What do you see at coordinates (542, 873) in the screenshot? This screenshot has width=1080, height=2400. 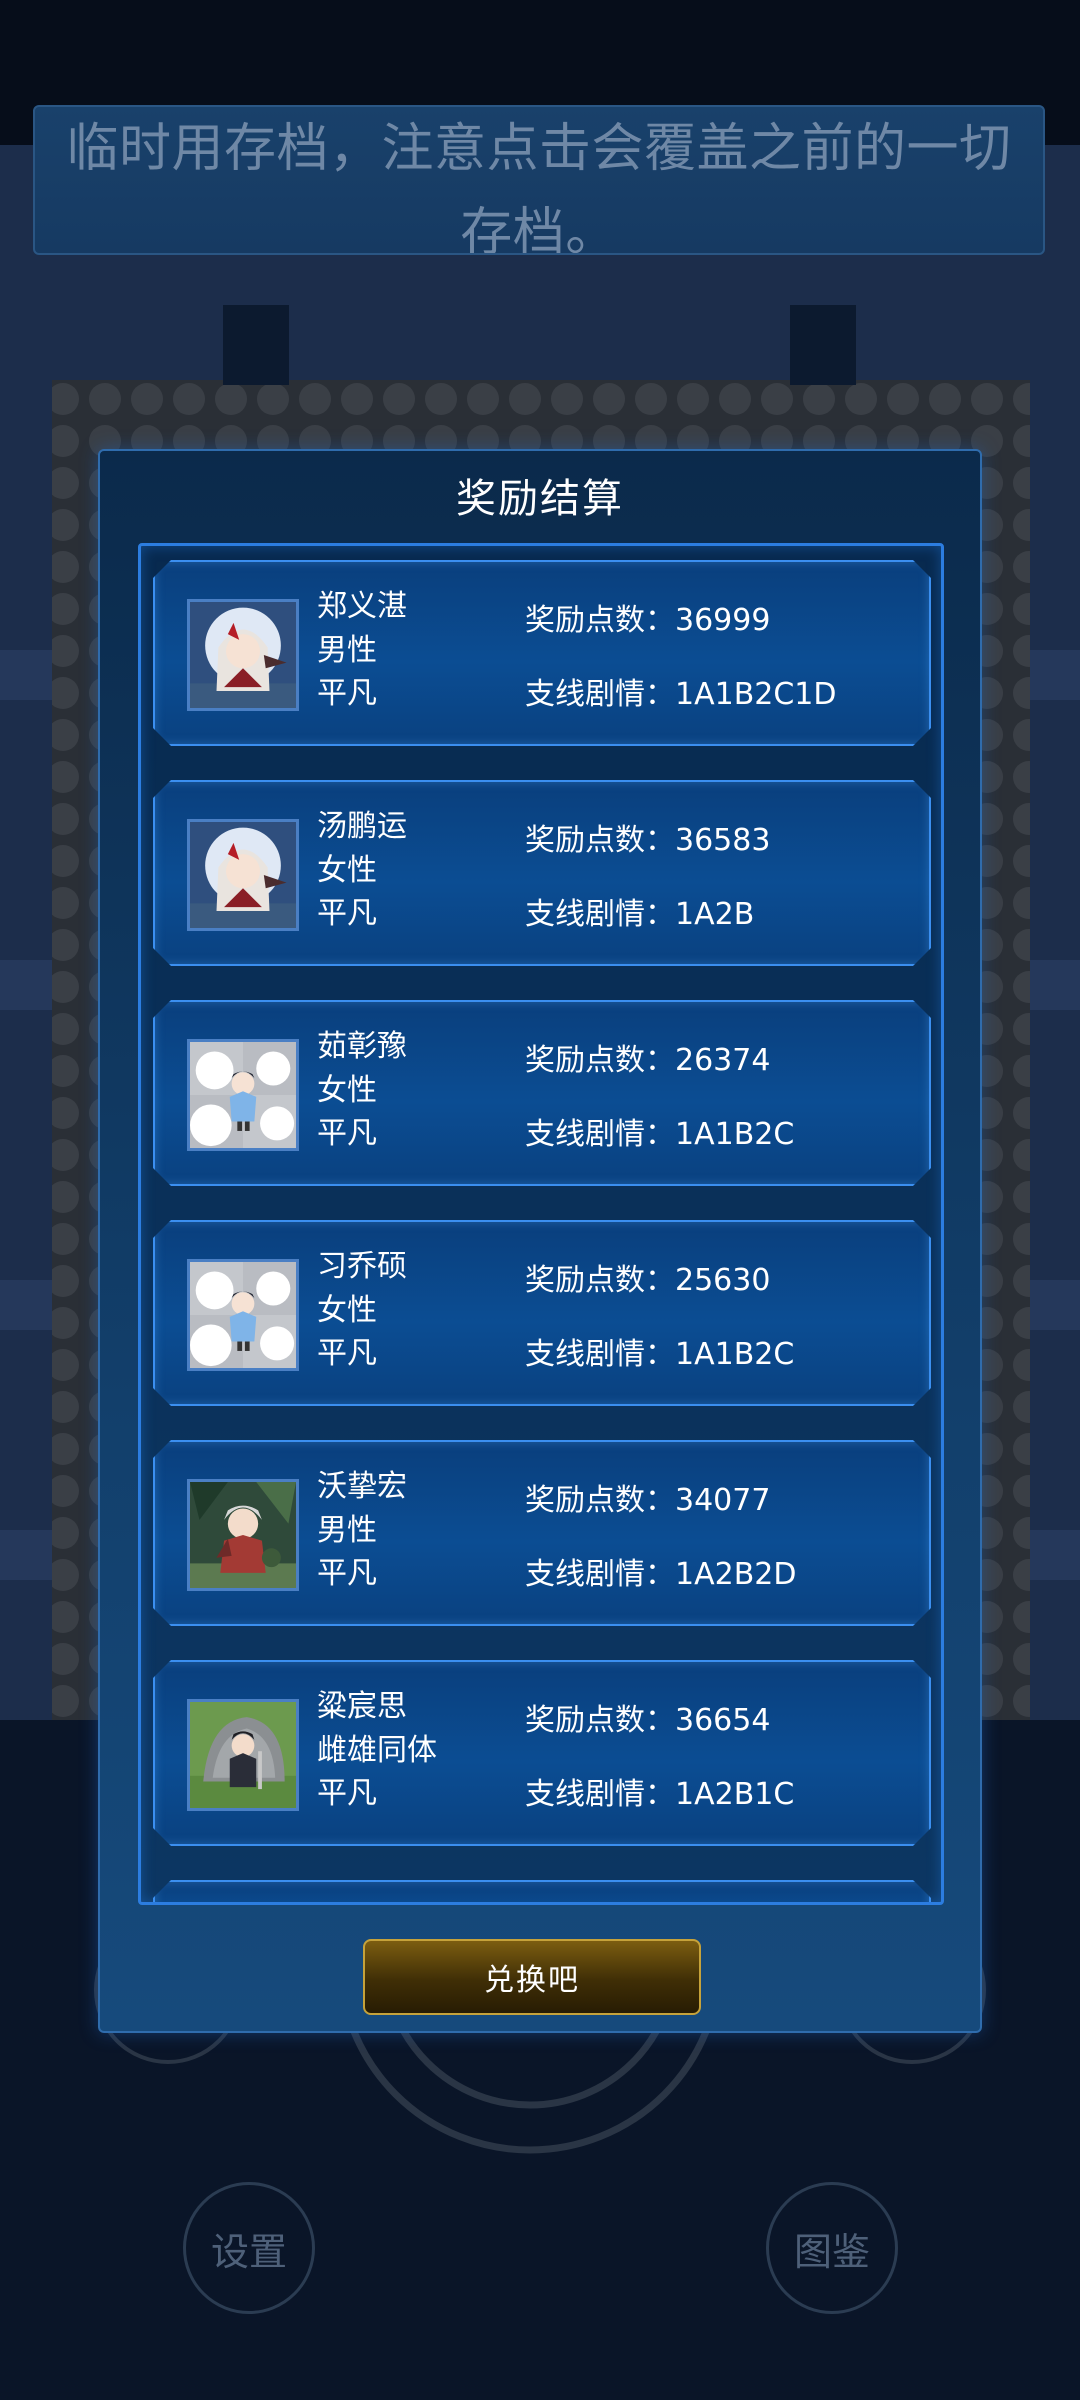 I see `character-card: 汤鹏运 女性 平凡 奖励点数：36583 支线剧情：1A2B` at bounding box center [542, 873].